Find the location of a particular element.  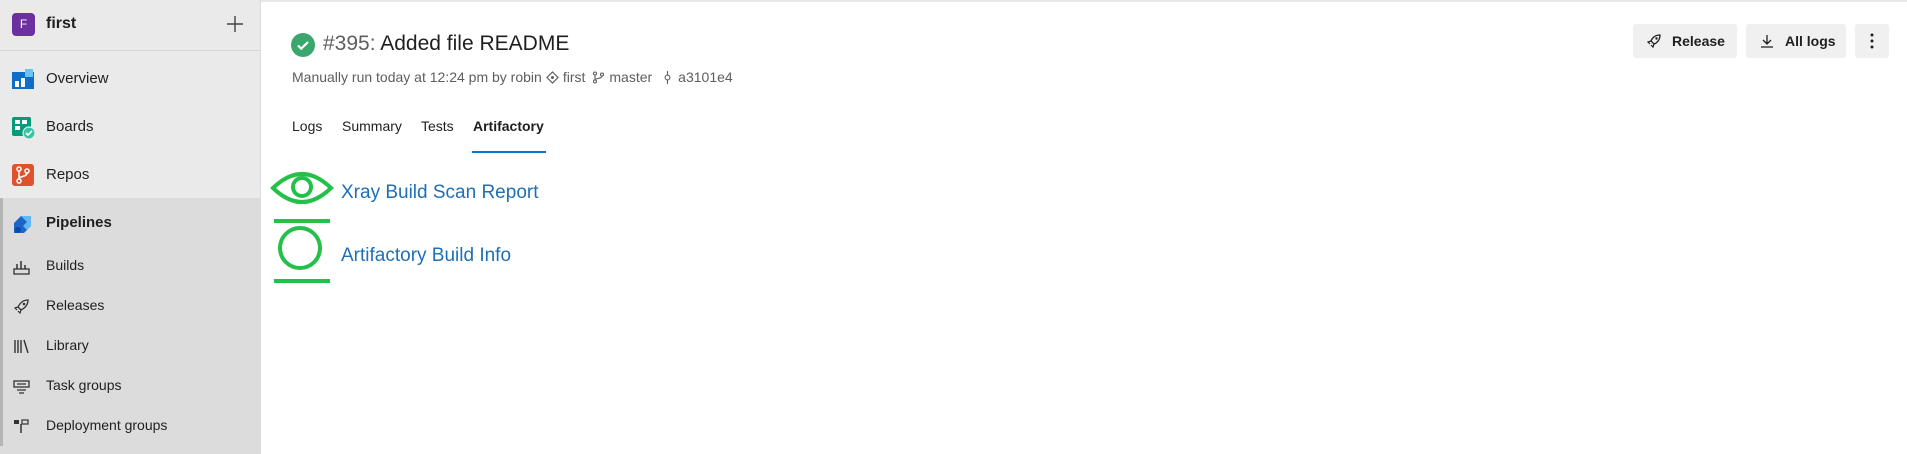

nav-label-boards: Boards is located at coordinates (70, 126).